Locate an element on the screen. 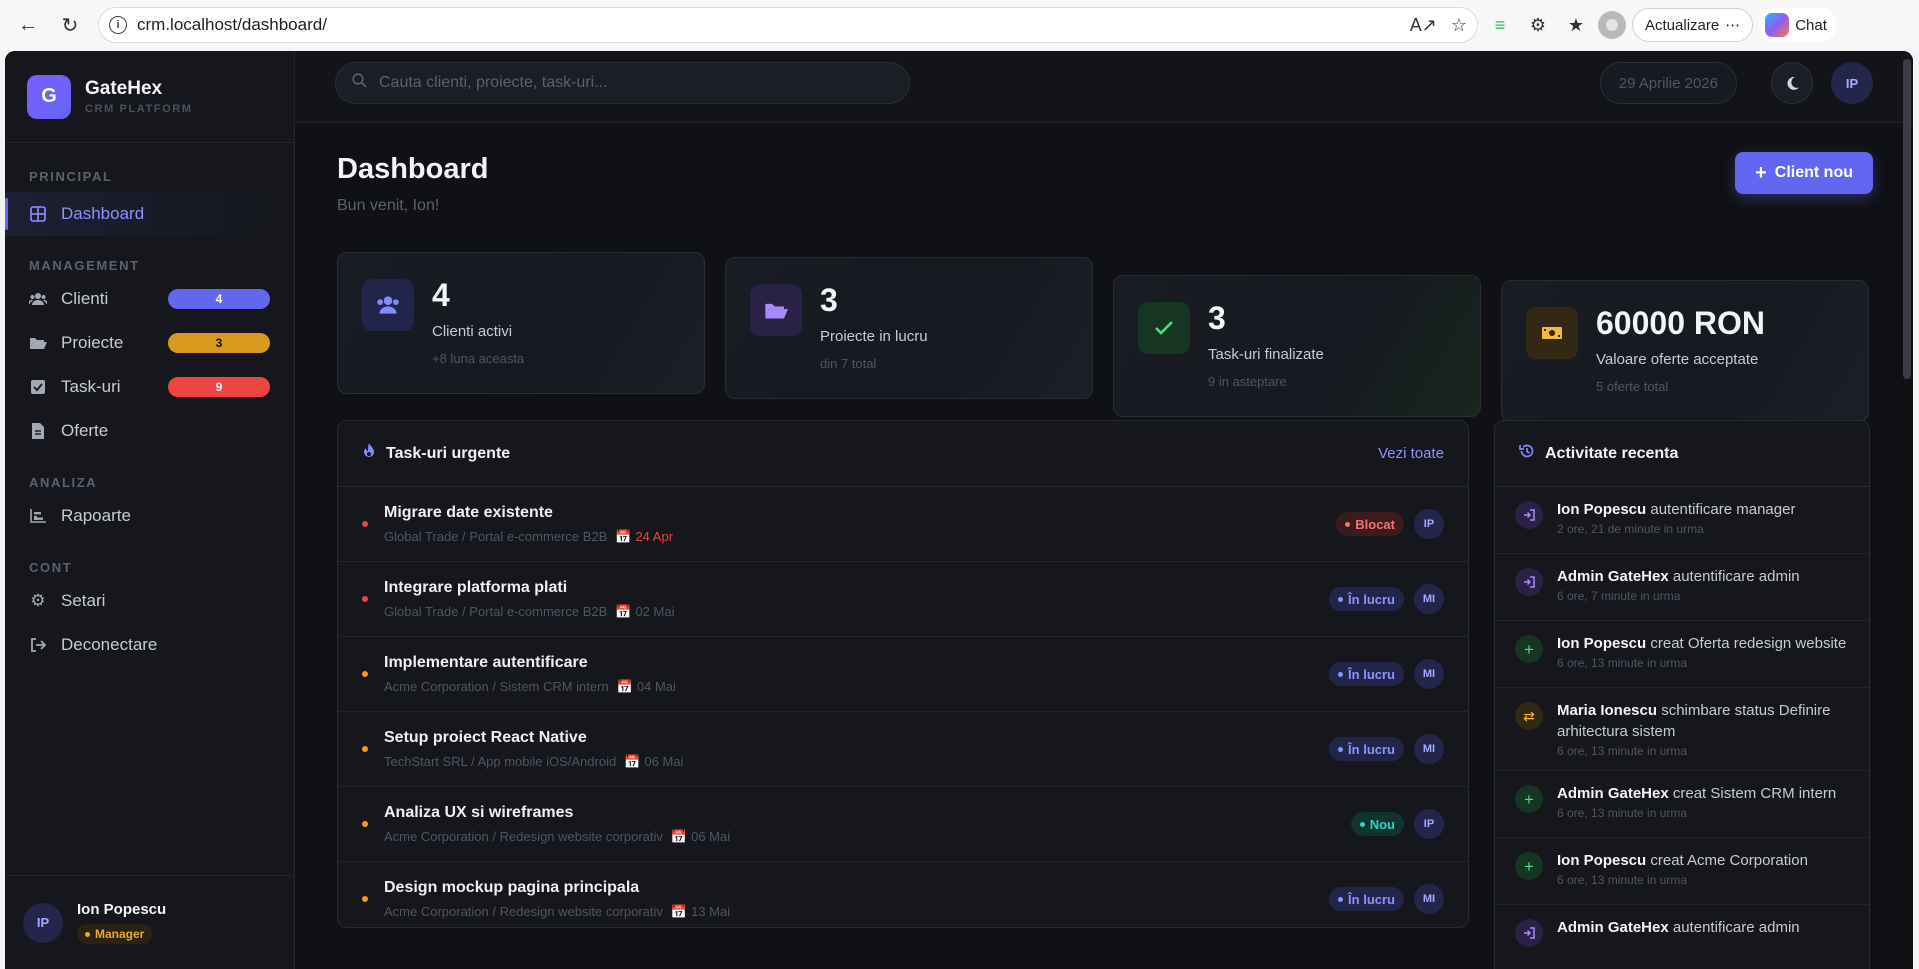 Image resolution: width=1919 pixels, height=969 pixels. update-label: Actualizare is located at coordinates (1682, 25).